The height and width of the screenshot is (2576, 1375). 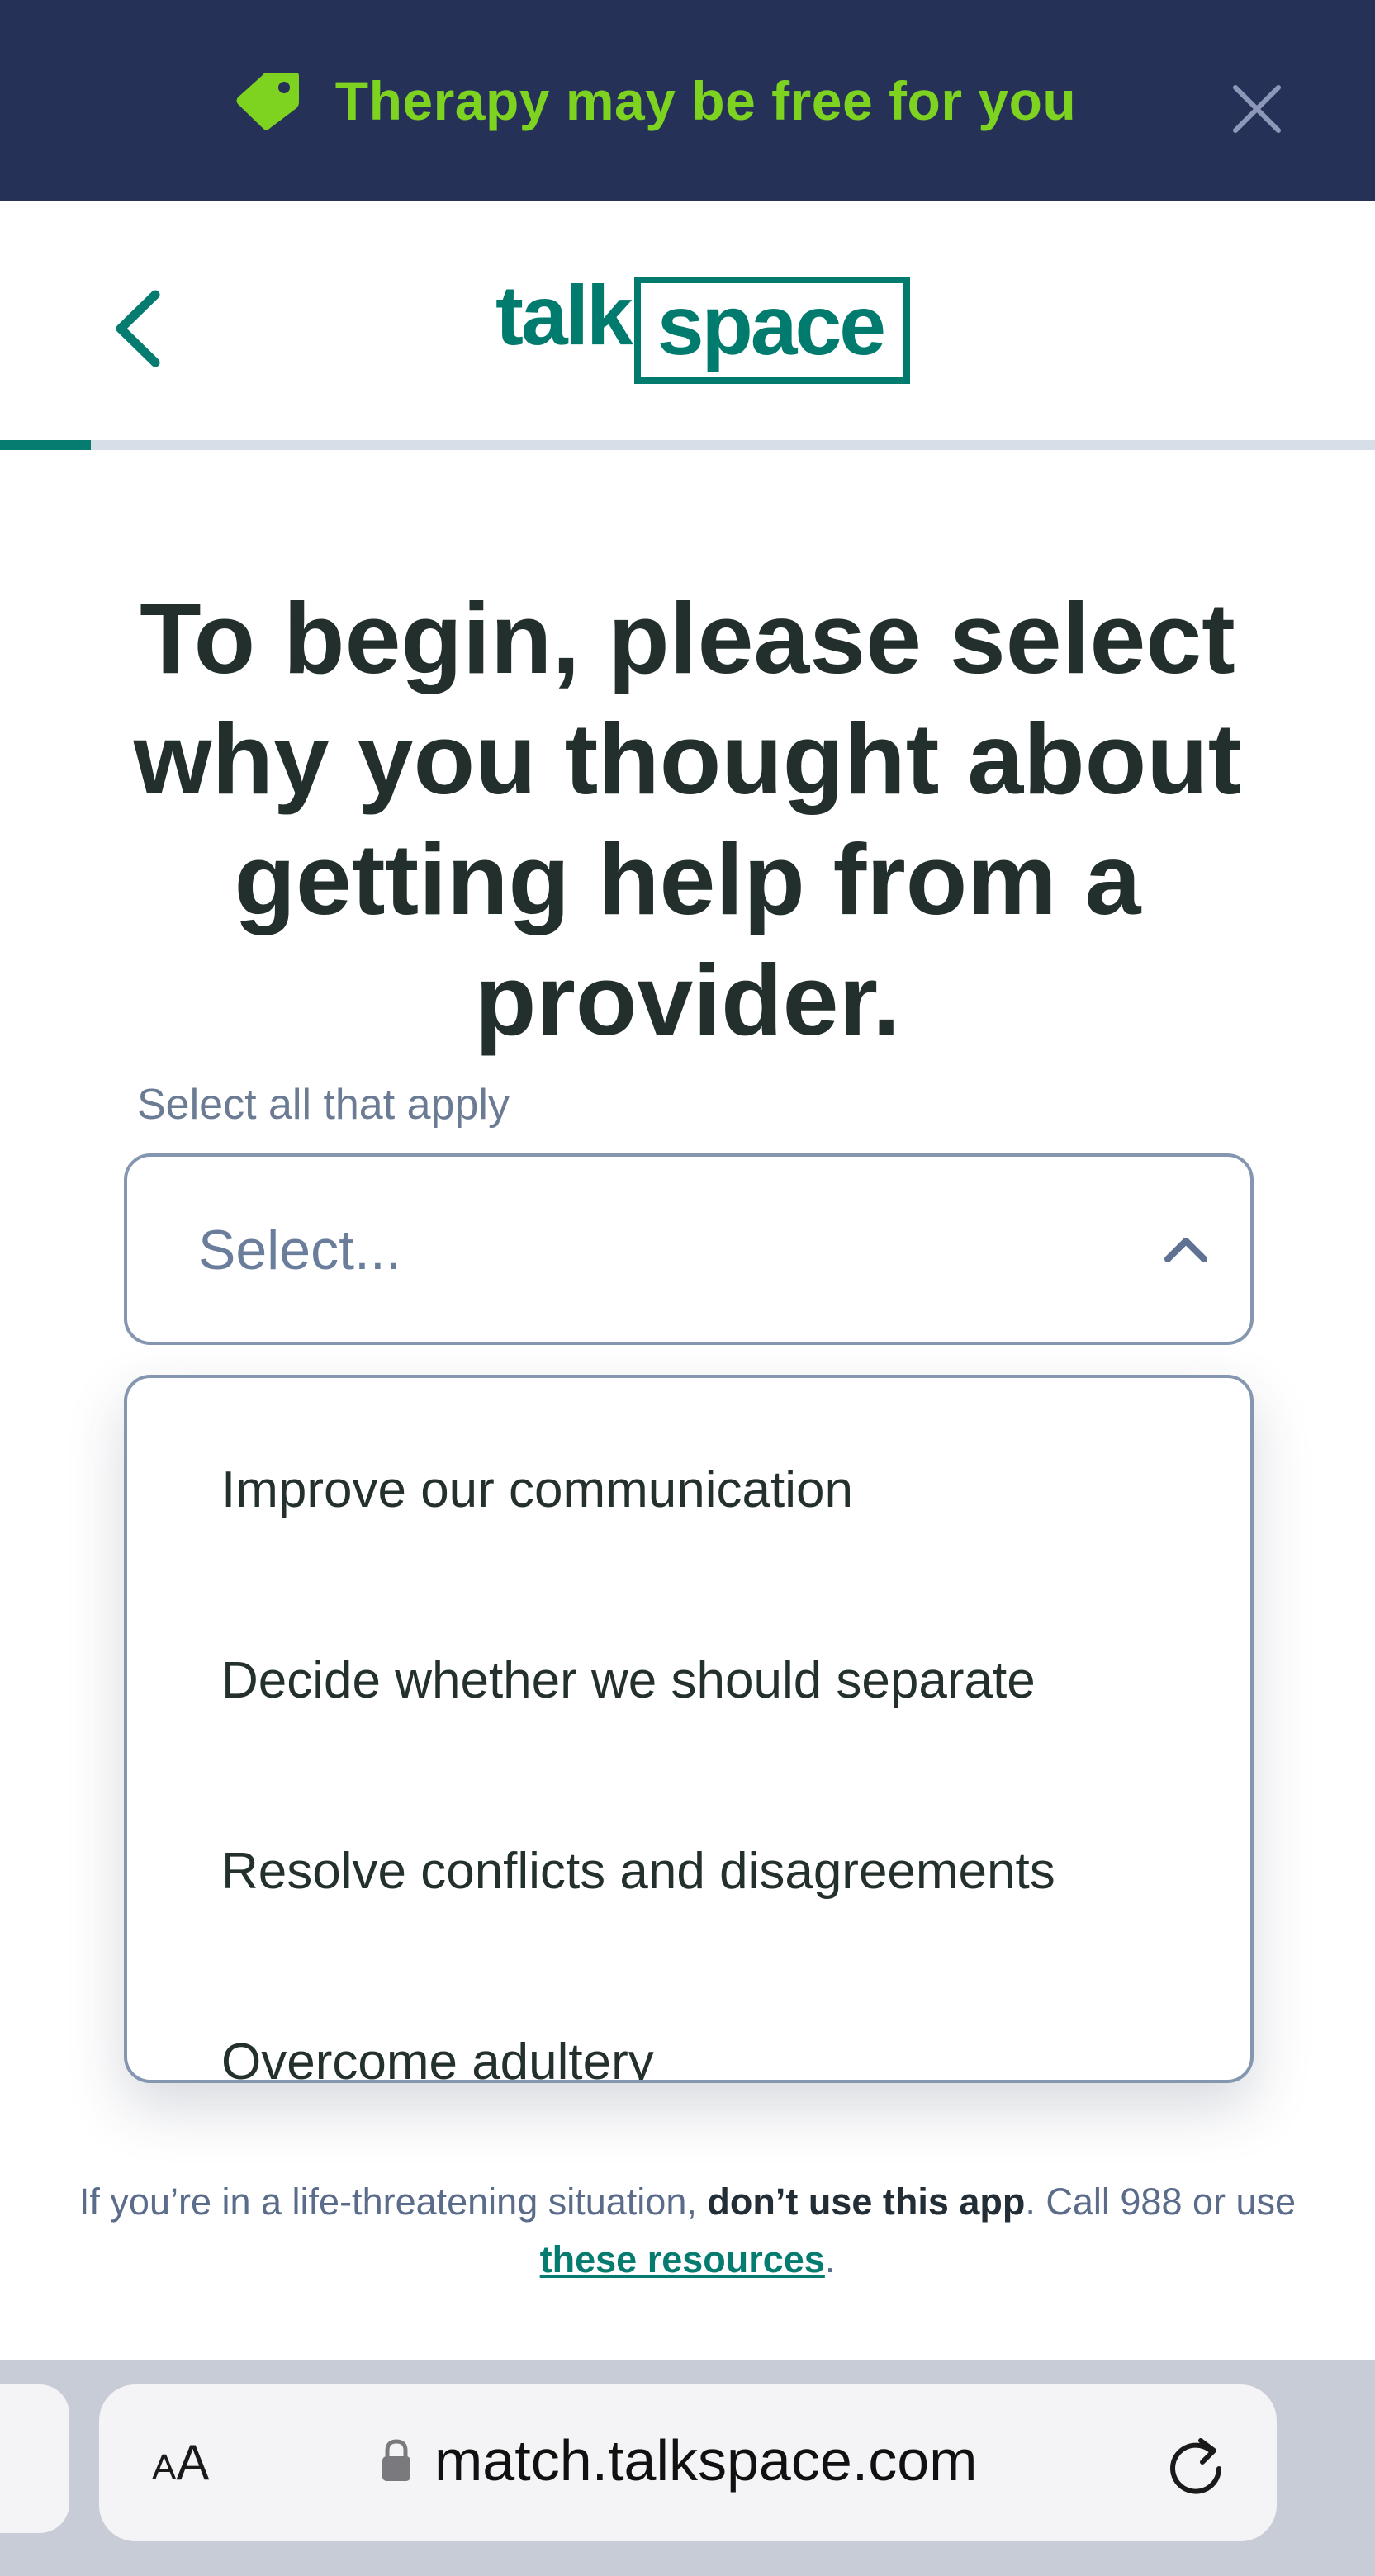 What do you see at coordinates (683, 2259) in the screenshot?
I see `resources-link: these resources` at bounding box center [683, 2259].